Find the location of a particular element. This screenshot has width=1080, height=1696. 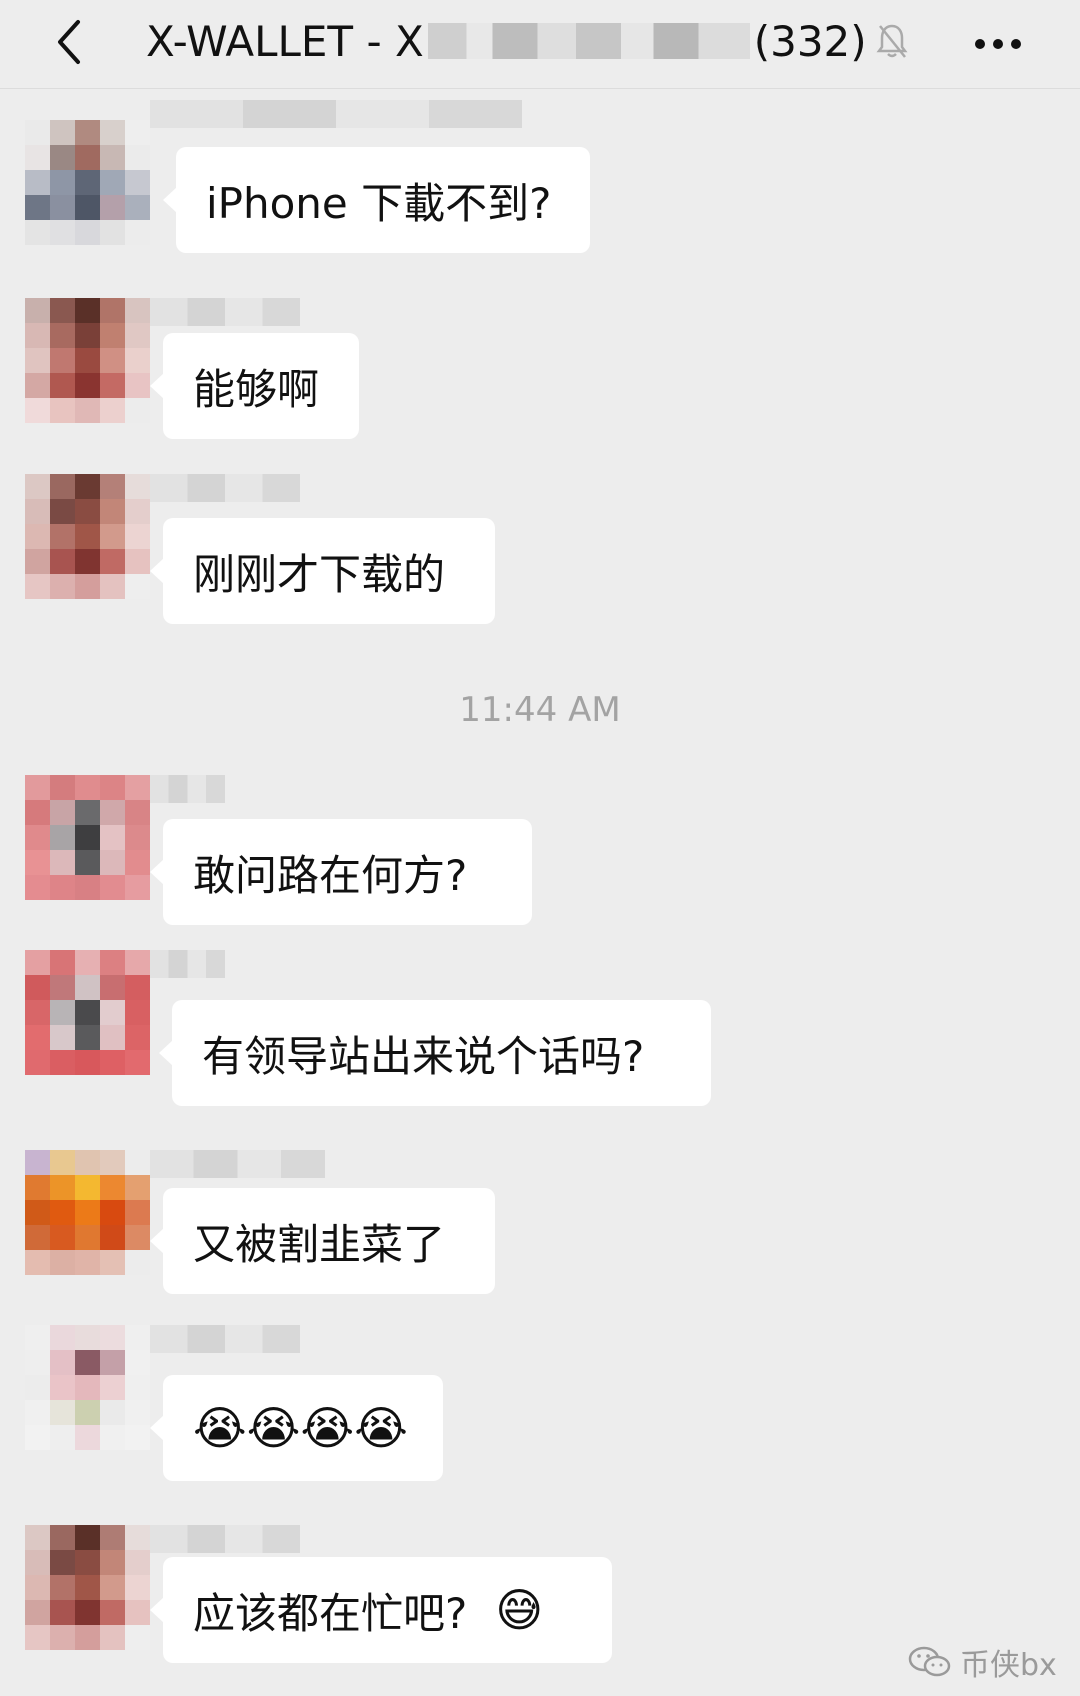

sweat-smile-emoji: 😅 is located at coordinates (519, 1610).